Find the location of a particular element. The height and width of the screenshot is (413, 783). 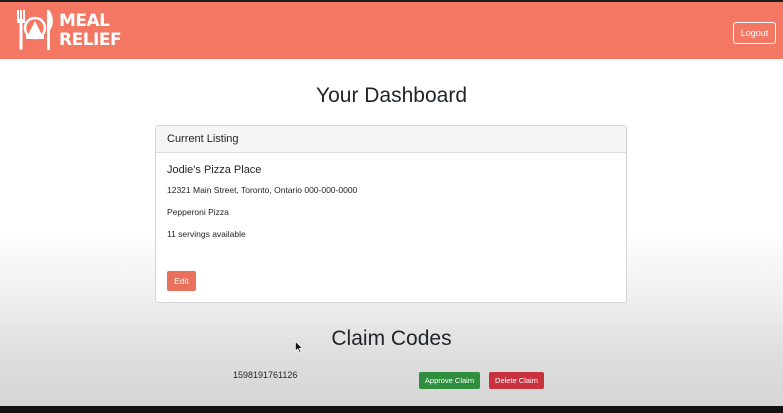

edit-button: Edit is located at coordinates (181, 281).